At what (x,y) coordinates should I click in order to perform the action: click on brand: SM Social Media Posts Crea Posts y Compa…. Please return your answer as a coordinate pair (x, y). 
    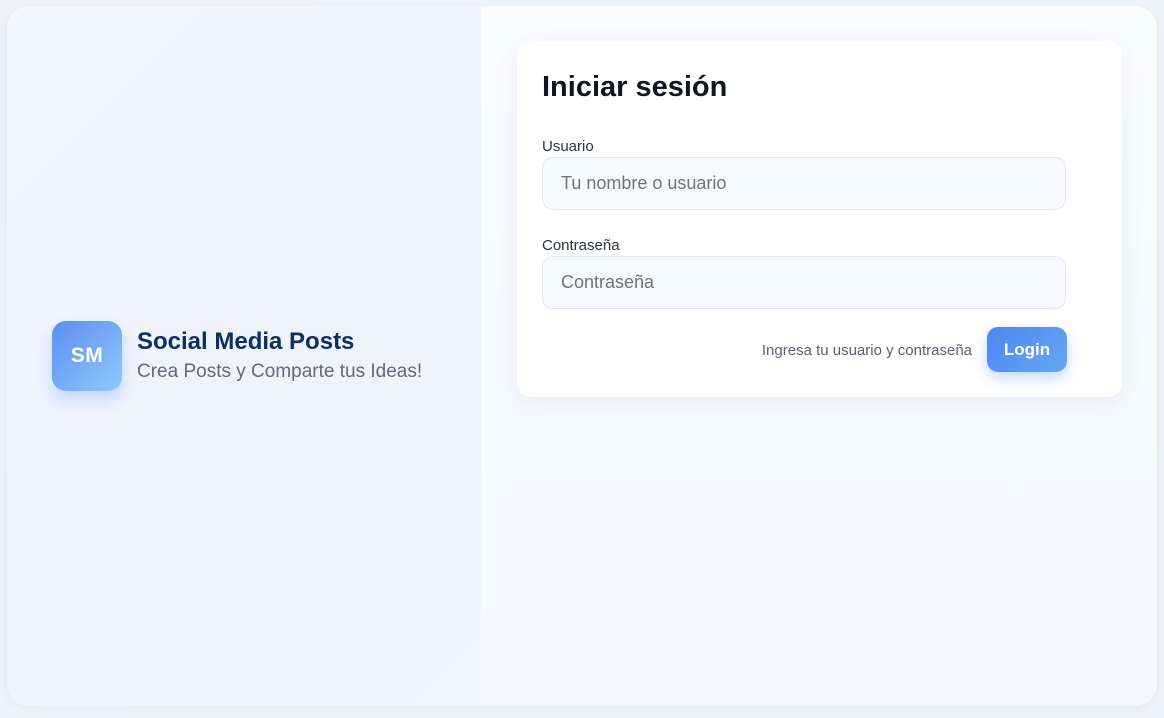
    Looking at the image, I should click on (237, 356).